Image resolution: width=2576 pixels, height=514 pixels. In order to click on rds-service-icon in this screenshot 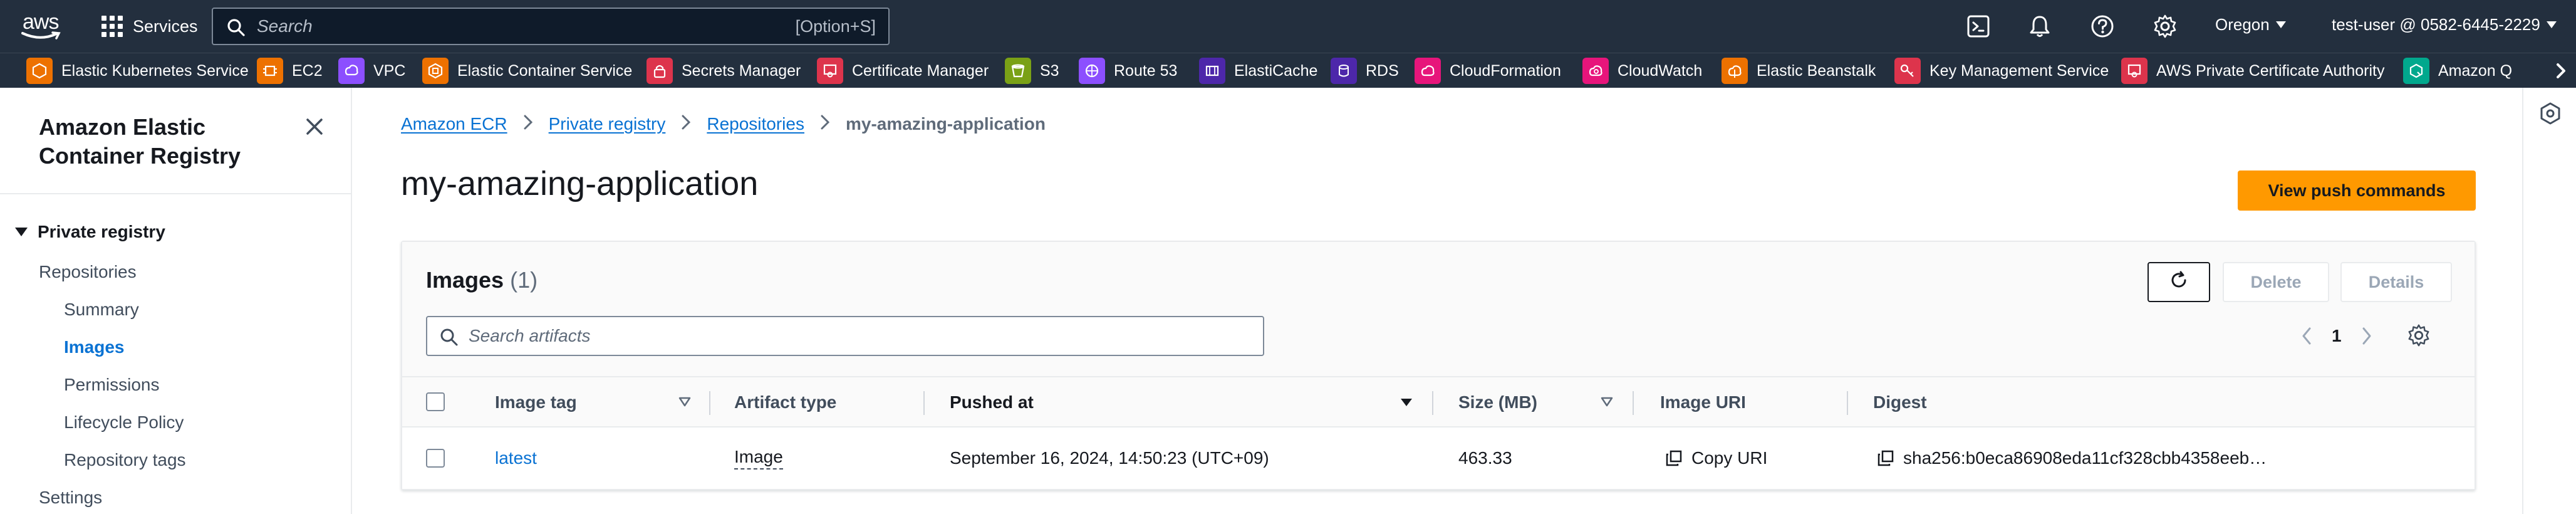, I will do `click(1344, 71)`.